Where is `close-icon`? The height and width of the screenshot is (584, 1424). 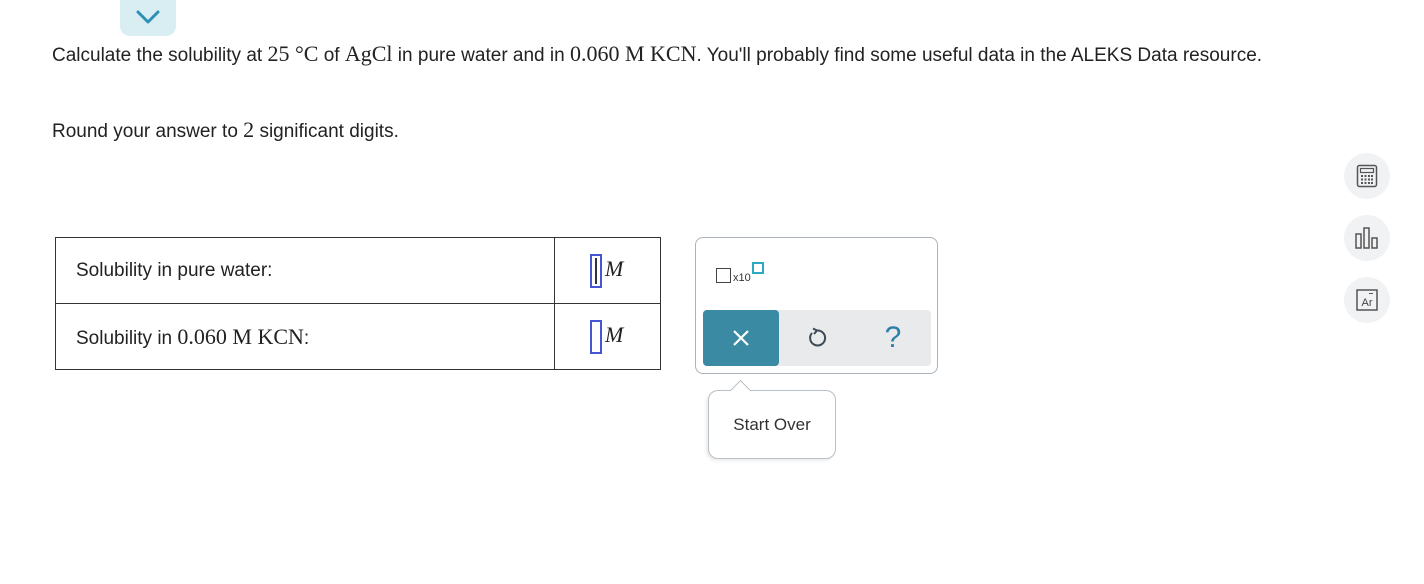
close-icon is located at coordinates (741, 338).